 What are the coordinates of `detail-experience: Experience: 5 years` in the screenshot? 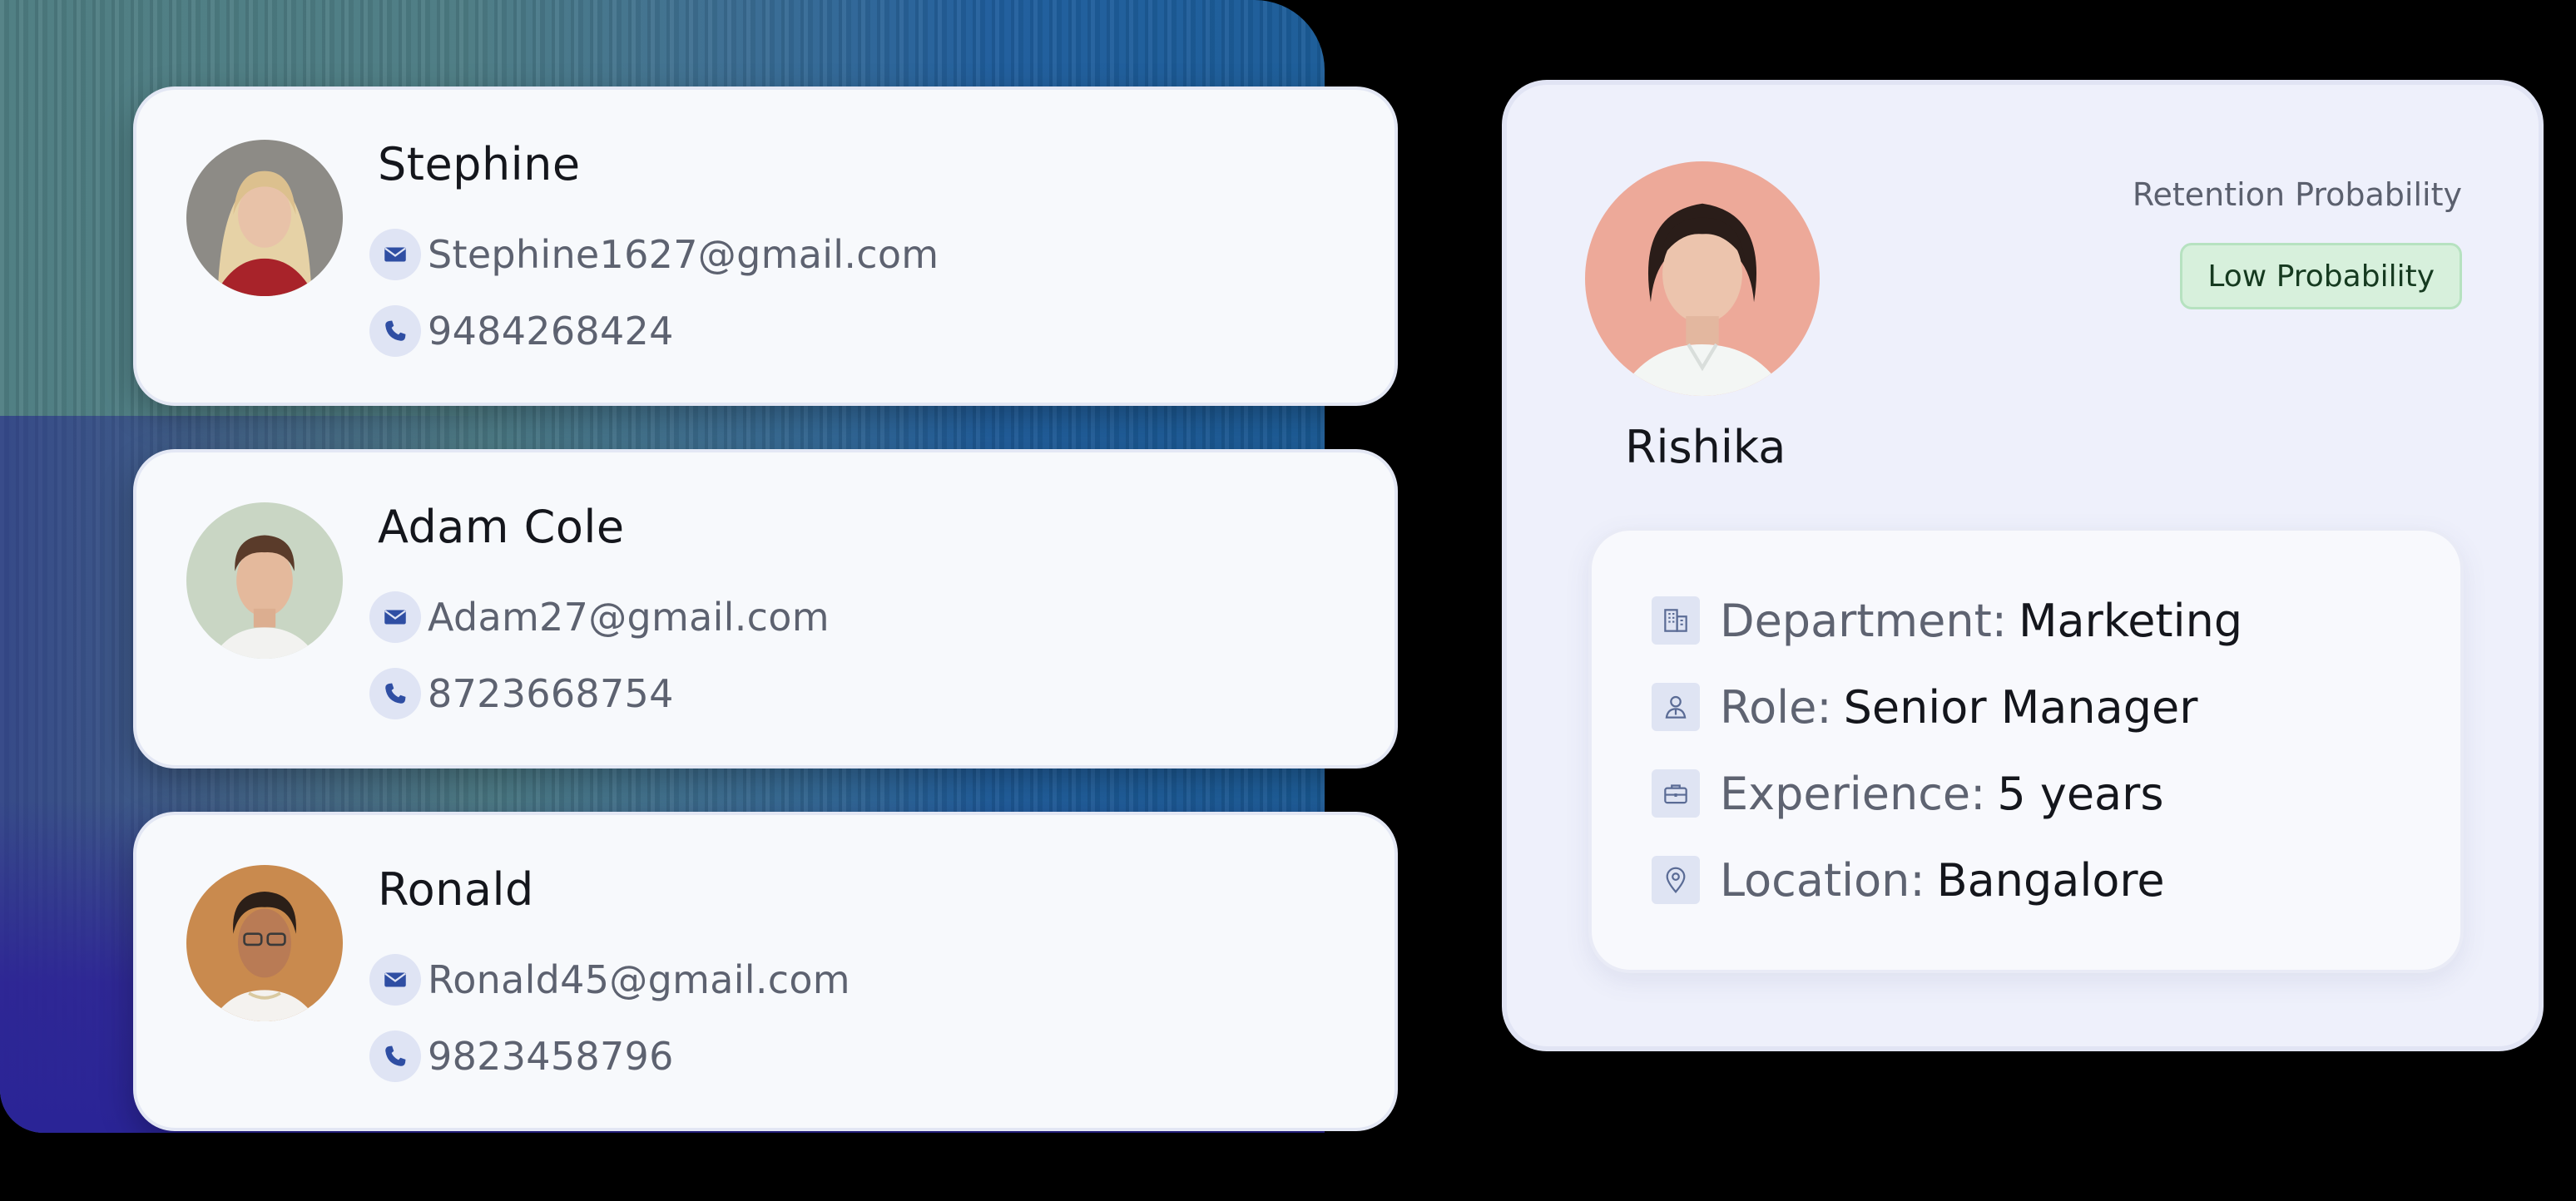 It's located at (1907, 793).